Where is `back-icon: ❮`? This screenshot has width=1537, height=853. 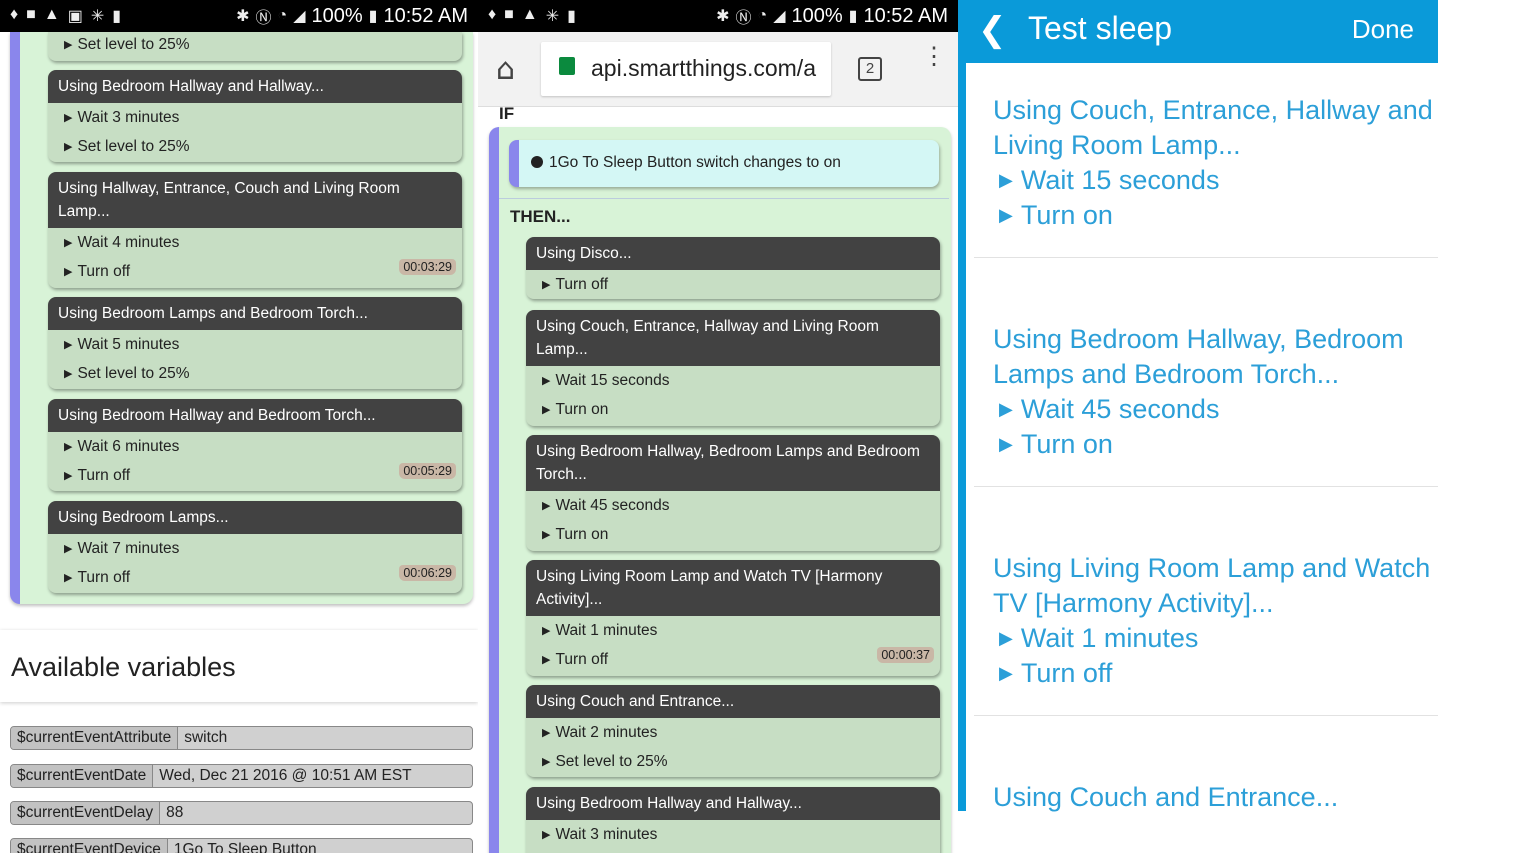
back-icon: ❮ is located at coordinates (992, 30).